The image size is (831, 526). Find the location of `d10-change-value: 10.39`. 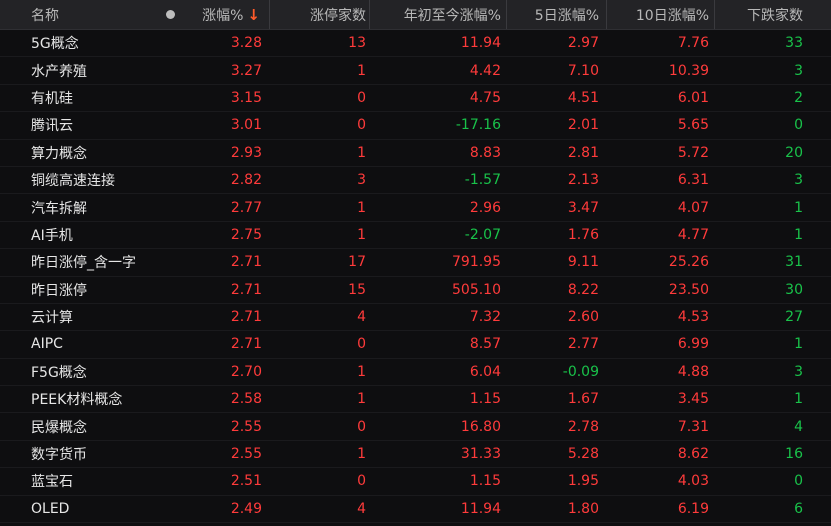

d10-change-value: 10.39 is located at coordinates (688, 70).